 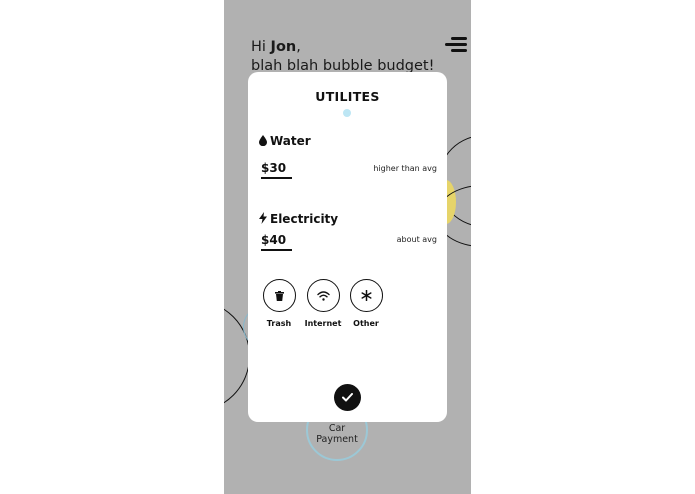 I want to click on checkmark-icon, so click(x=347, y=397).